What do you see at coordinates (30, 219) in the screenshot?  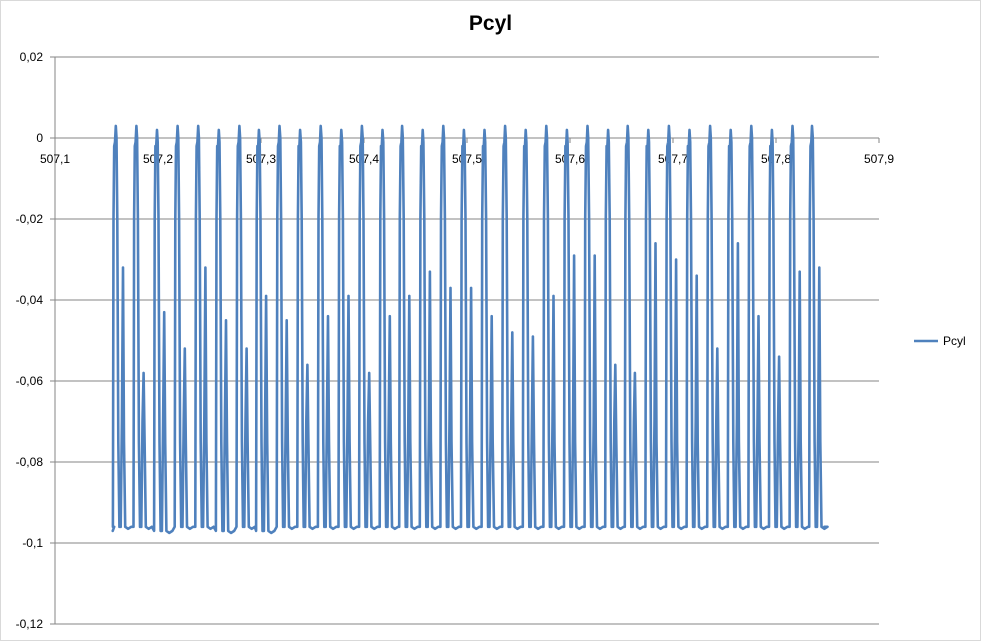 I see `y-tick-label: -0,02` at bounding box center [30, 219].